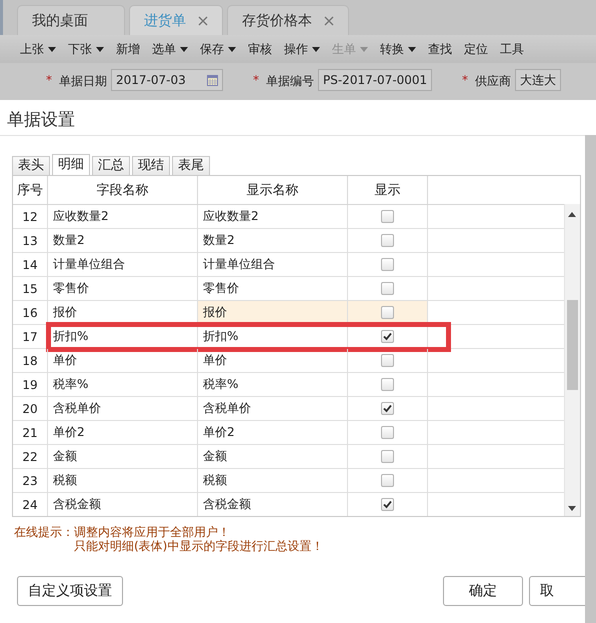 The width and height of the screenshot is (596, 623). What do you see at coordinates (298, 118) in the screenshot?
I see `dialog-title: 单据设置` at bounding box center [298, 118].